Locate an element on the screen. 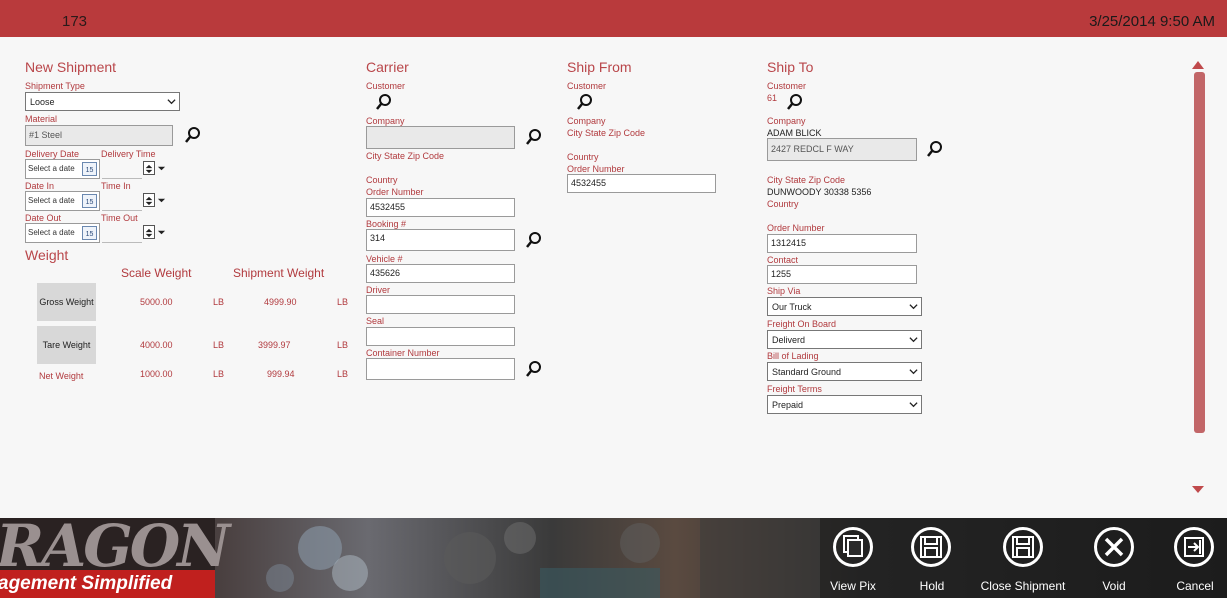  ship-to-heading: Ship To is located at coordinates (790, 67).